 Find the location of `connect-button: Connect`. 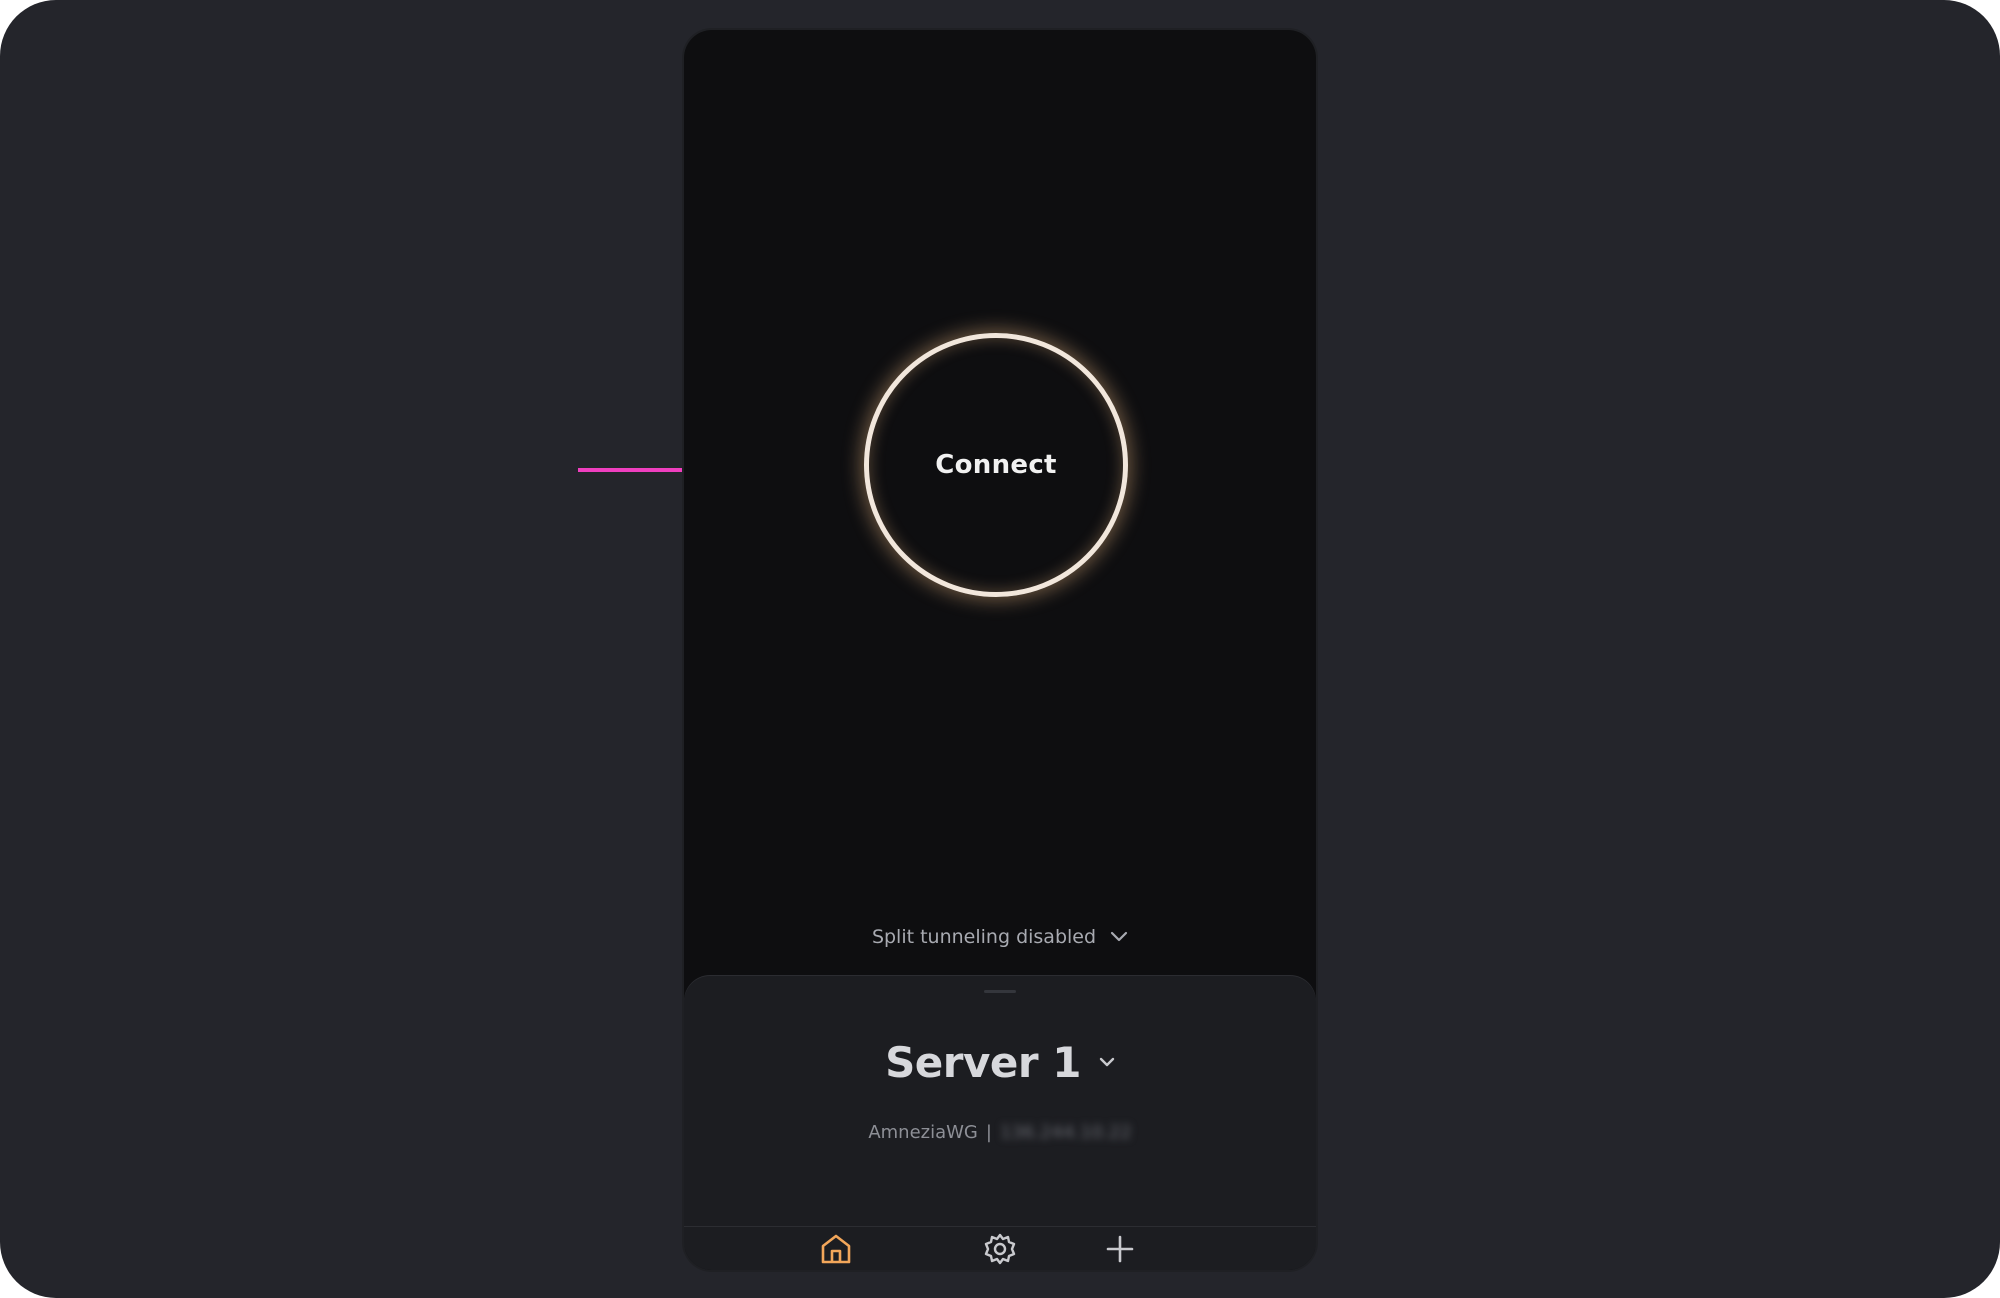

connect-button: Connect is located at coordinates (996, 465).